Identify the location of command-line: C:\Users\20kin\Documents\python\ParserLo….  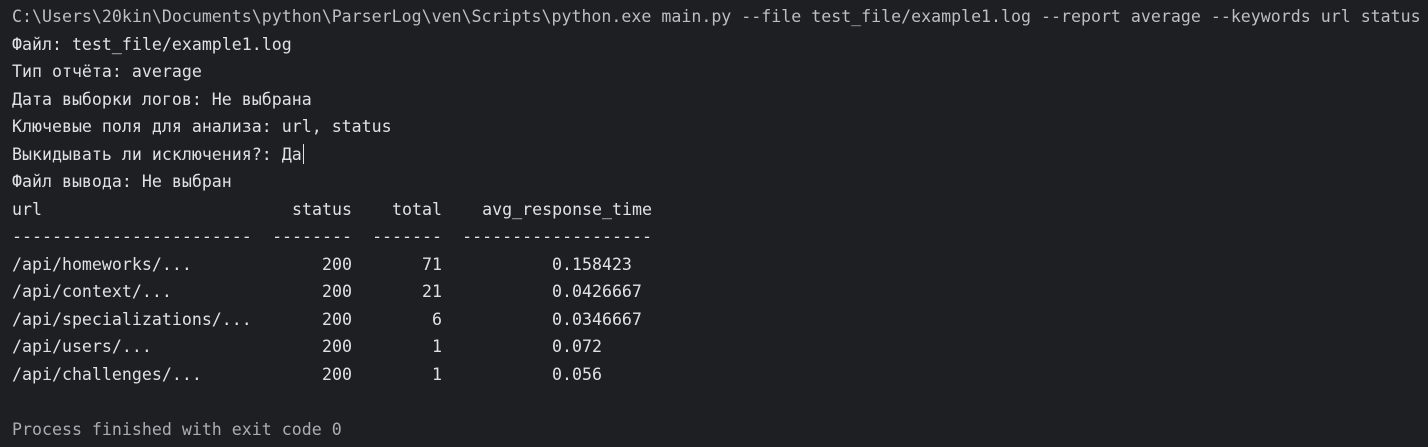
(716, 16).